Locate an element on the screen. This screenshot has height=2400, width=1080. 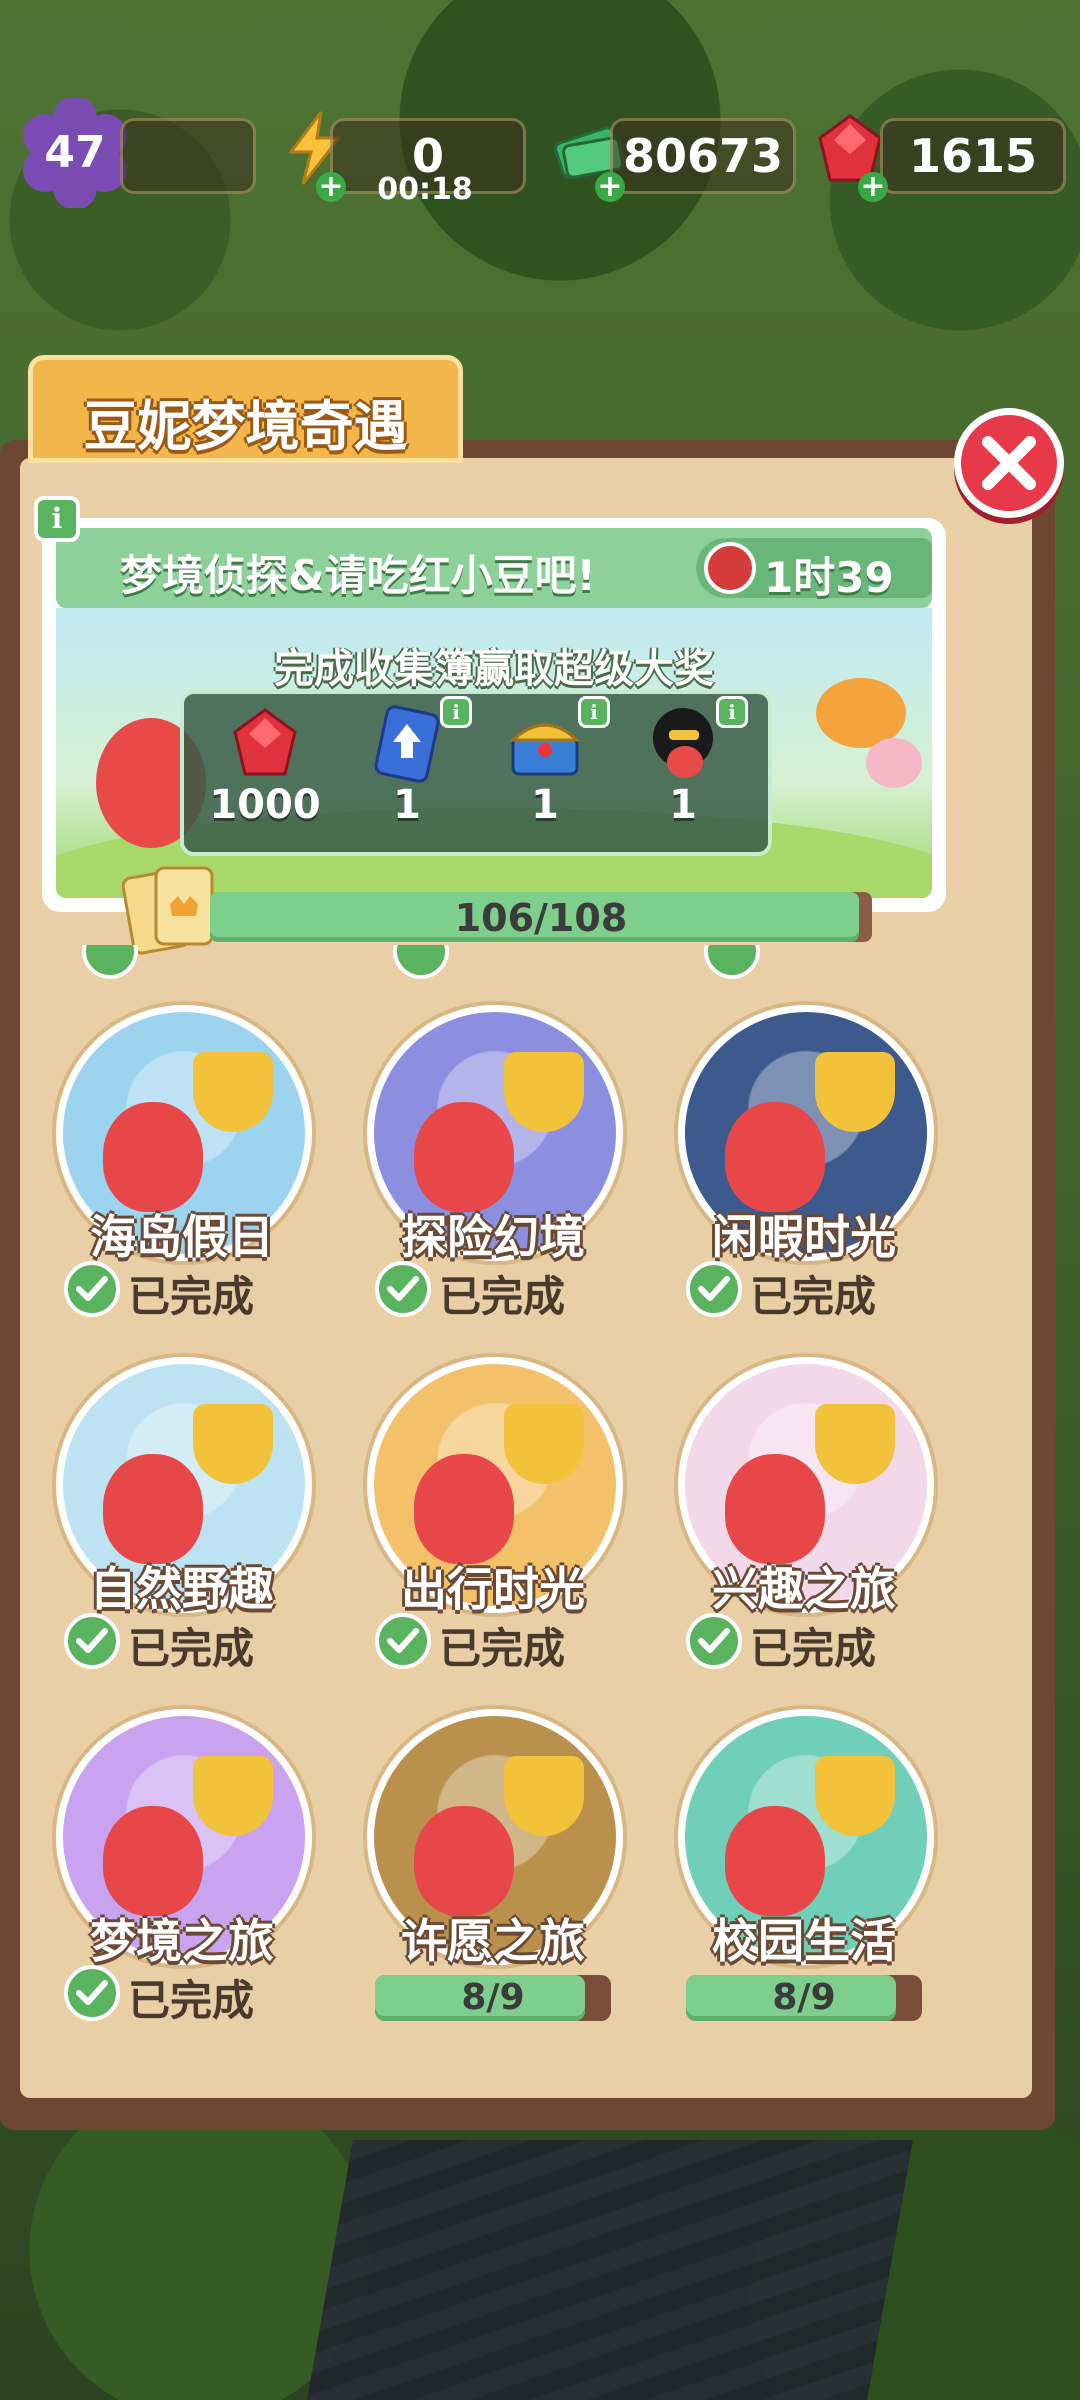
close-button is located at coordinates (1009, 463).